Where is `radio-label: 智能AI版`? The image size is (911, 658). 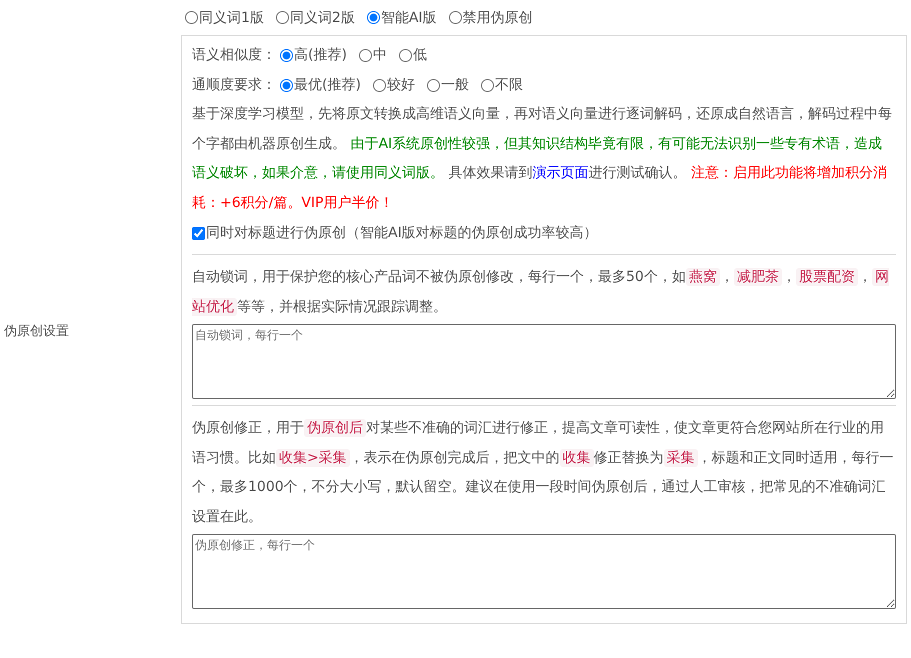
radio-label: 智能AI版 is located at coordinates (408, 17).